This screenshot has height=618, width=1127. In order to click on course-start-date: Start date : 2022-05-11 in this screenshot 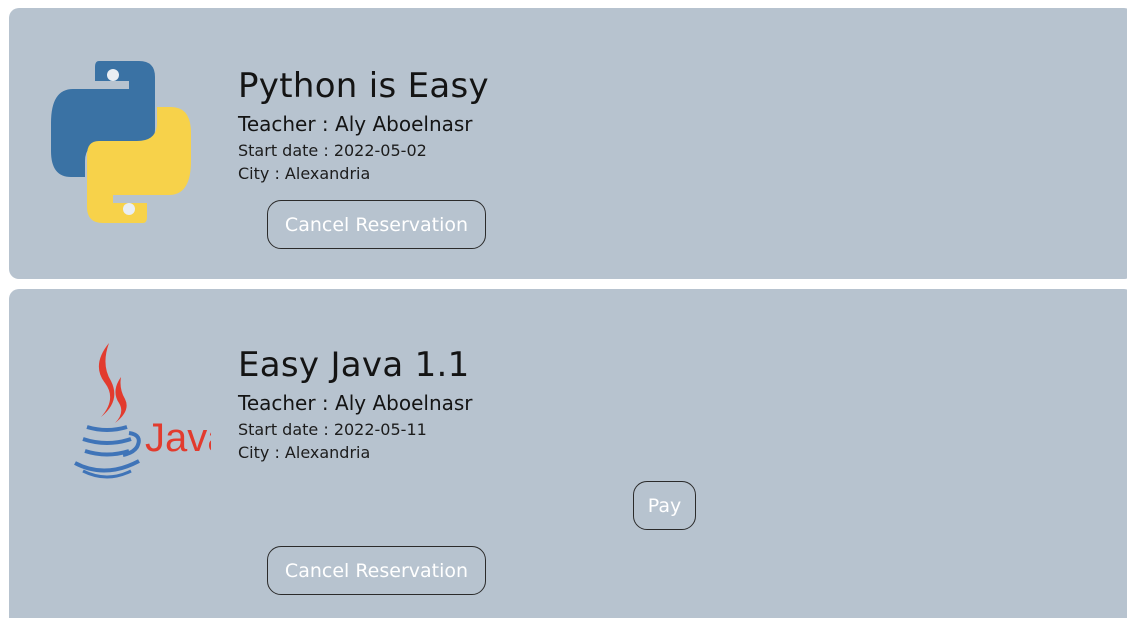, I will do `click(332, 429)`.